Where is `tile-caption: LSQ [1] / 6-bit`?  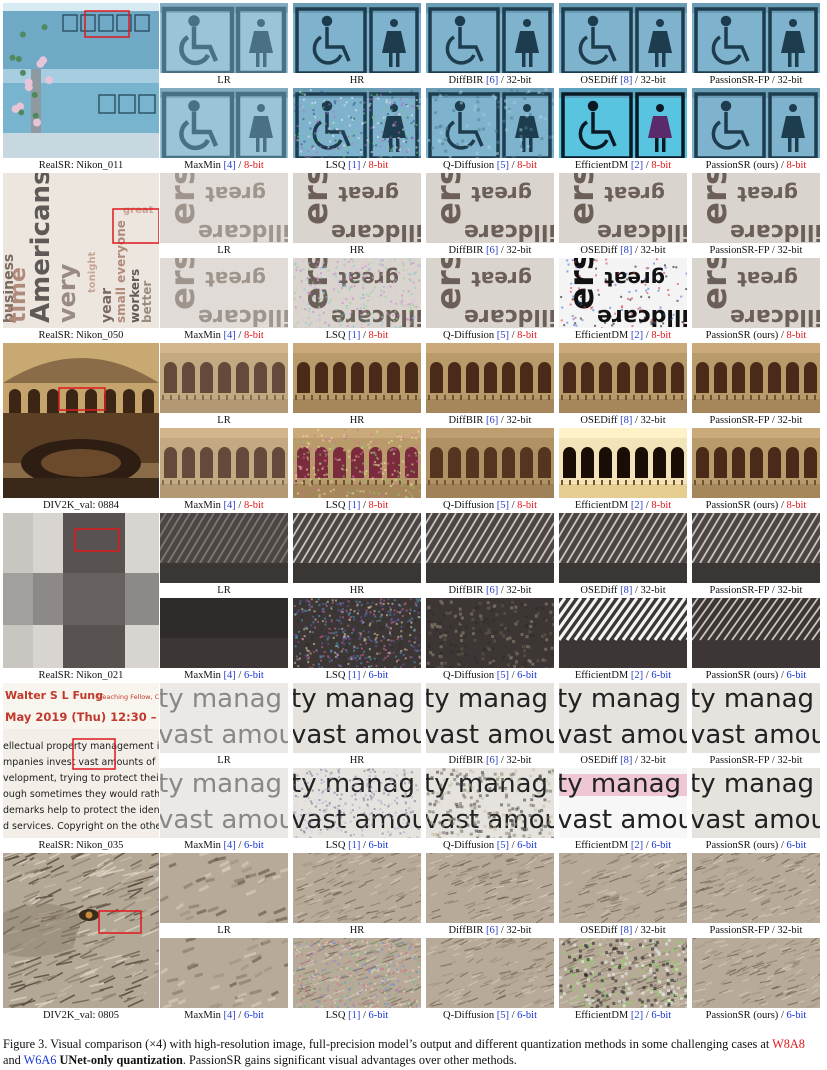 tile-caption: LSQ [1] / 6-bit is located at coordinates (357, 676).